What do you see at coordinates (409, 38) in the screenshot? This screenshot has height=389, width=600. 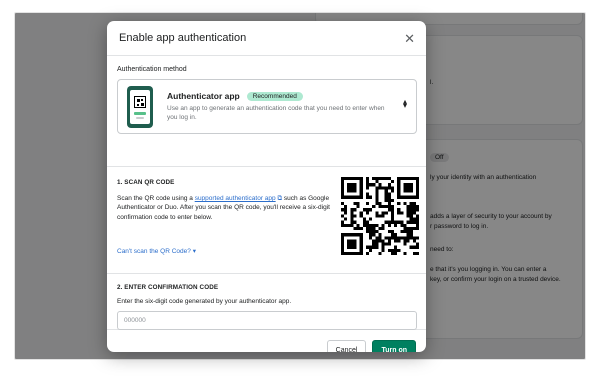 I see `close-icon: ✕` at bounding box center [409, 38].